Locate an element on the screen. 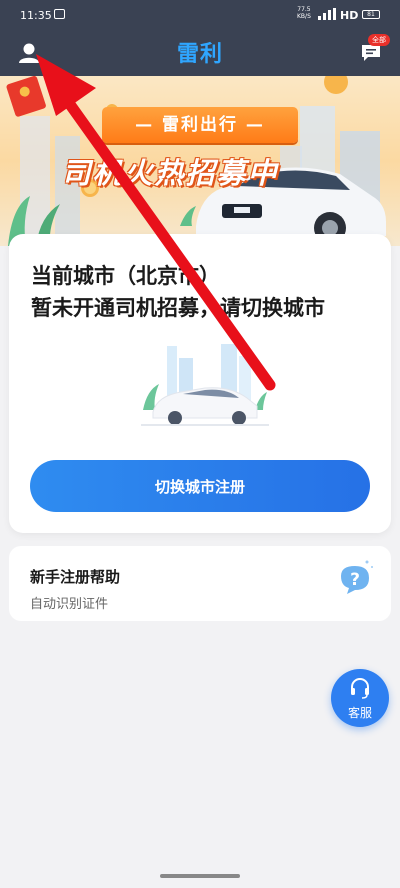 This screenshot has width=400, height=888. current-city-text: 当前城市（北京市） is located at coordinates (125, 276).